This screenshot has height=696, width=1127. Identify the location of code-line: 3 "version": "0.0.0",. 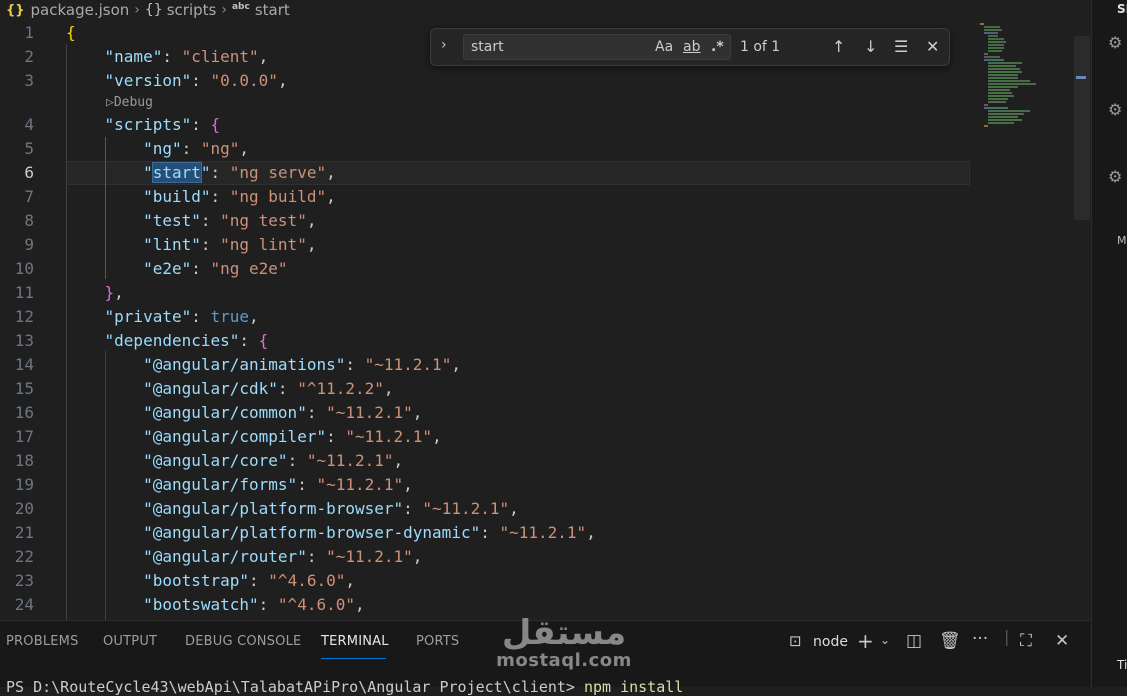
(537, 81).